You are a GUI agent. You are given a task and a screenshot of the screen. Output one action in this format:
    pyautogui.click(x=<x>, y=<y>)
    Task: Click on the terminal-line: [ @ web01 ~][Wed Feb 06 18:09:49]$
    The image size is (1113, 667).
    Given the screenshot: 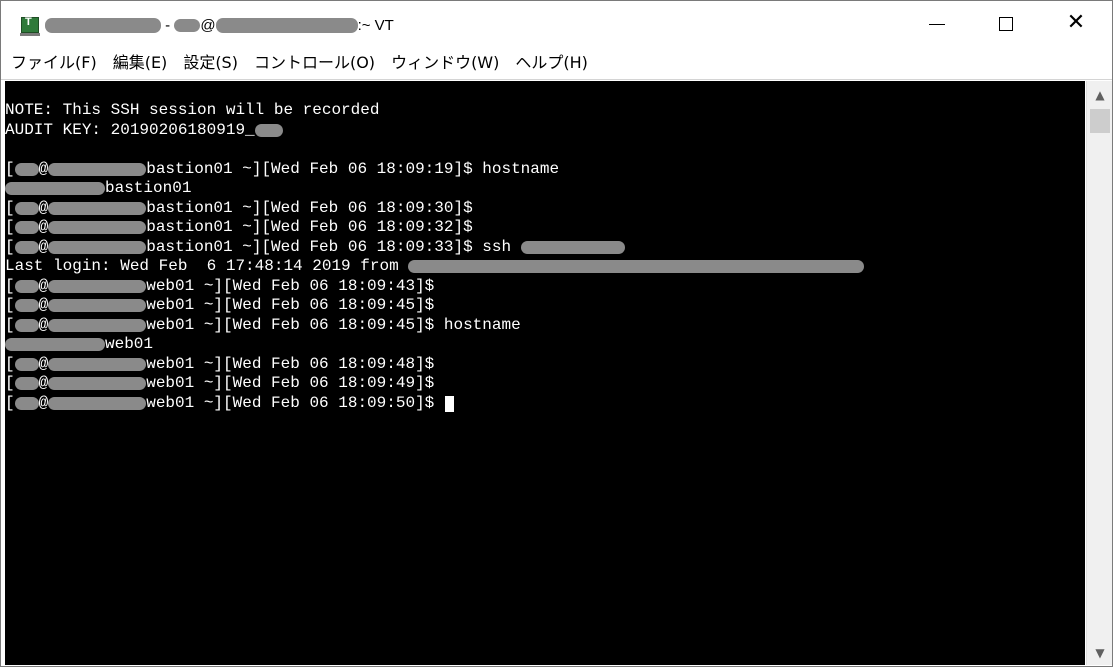 What is the action you would take?
    pyautogui.click(x=219, y=383)
    